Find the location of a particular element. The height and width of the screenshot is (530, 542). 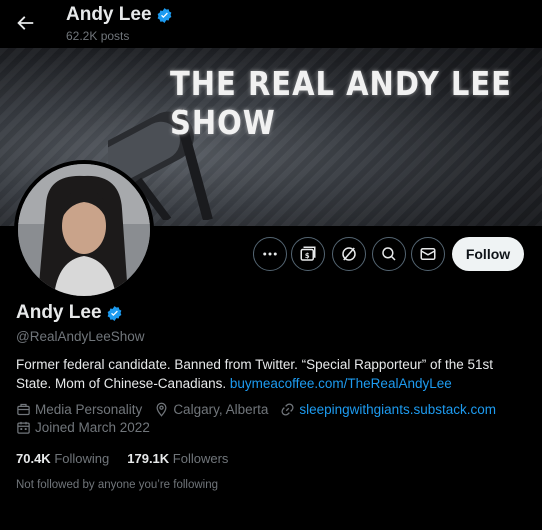

following-count: 70.4K is located at coordinates (33, 458).